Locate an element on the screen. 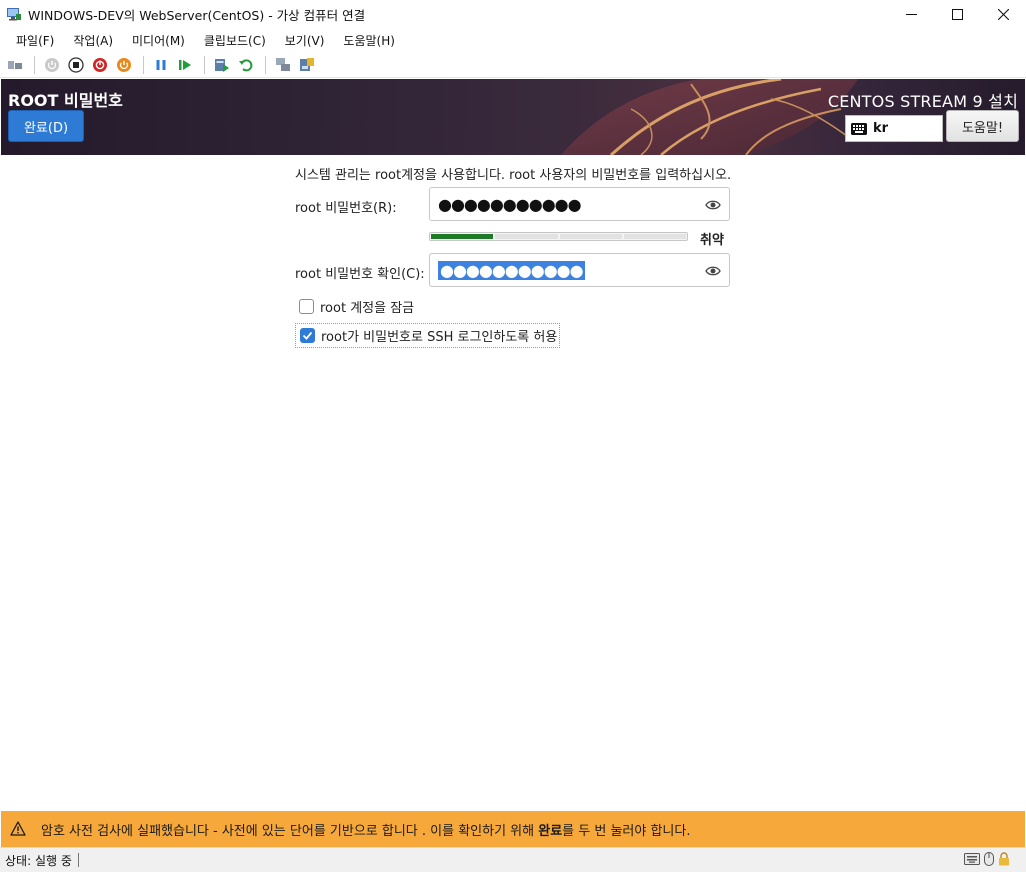 Image resolution: width=1026 pixels, height=872 pixels. ctrl-alt-del-button is located at coordinates (15, 65).